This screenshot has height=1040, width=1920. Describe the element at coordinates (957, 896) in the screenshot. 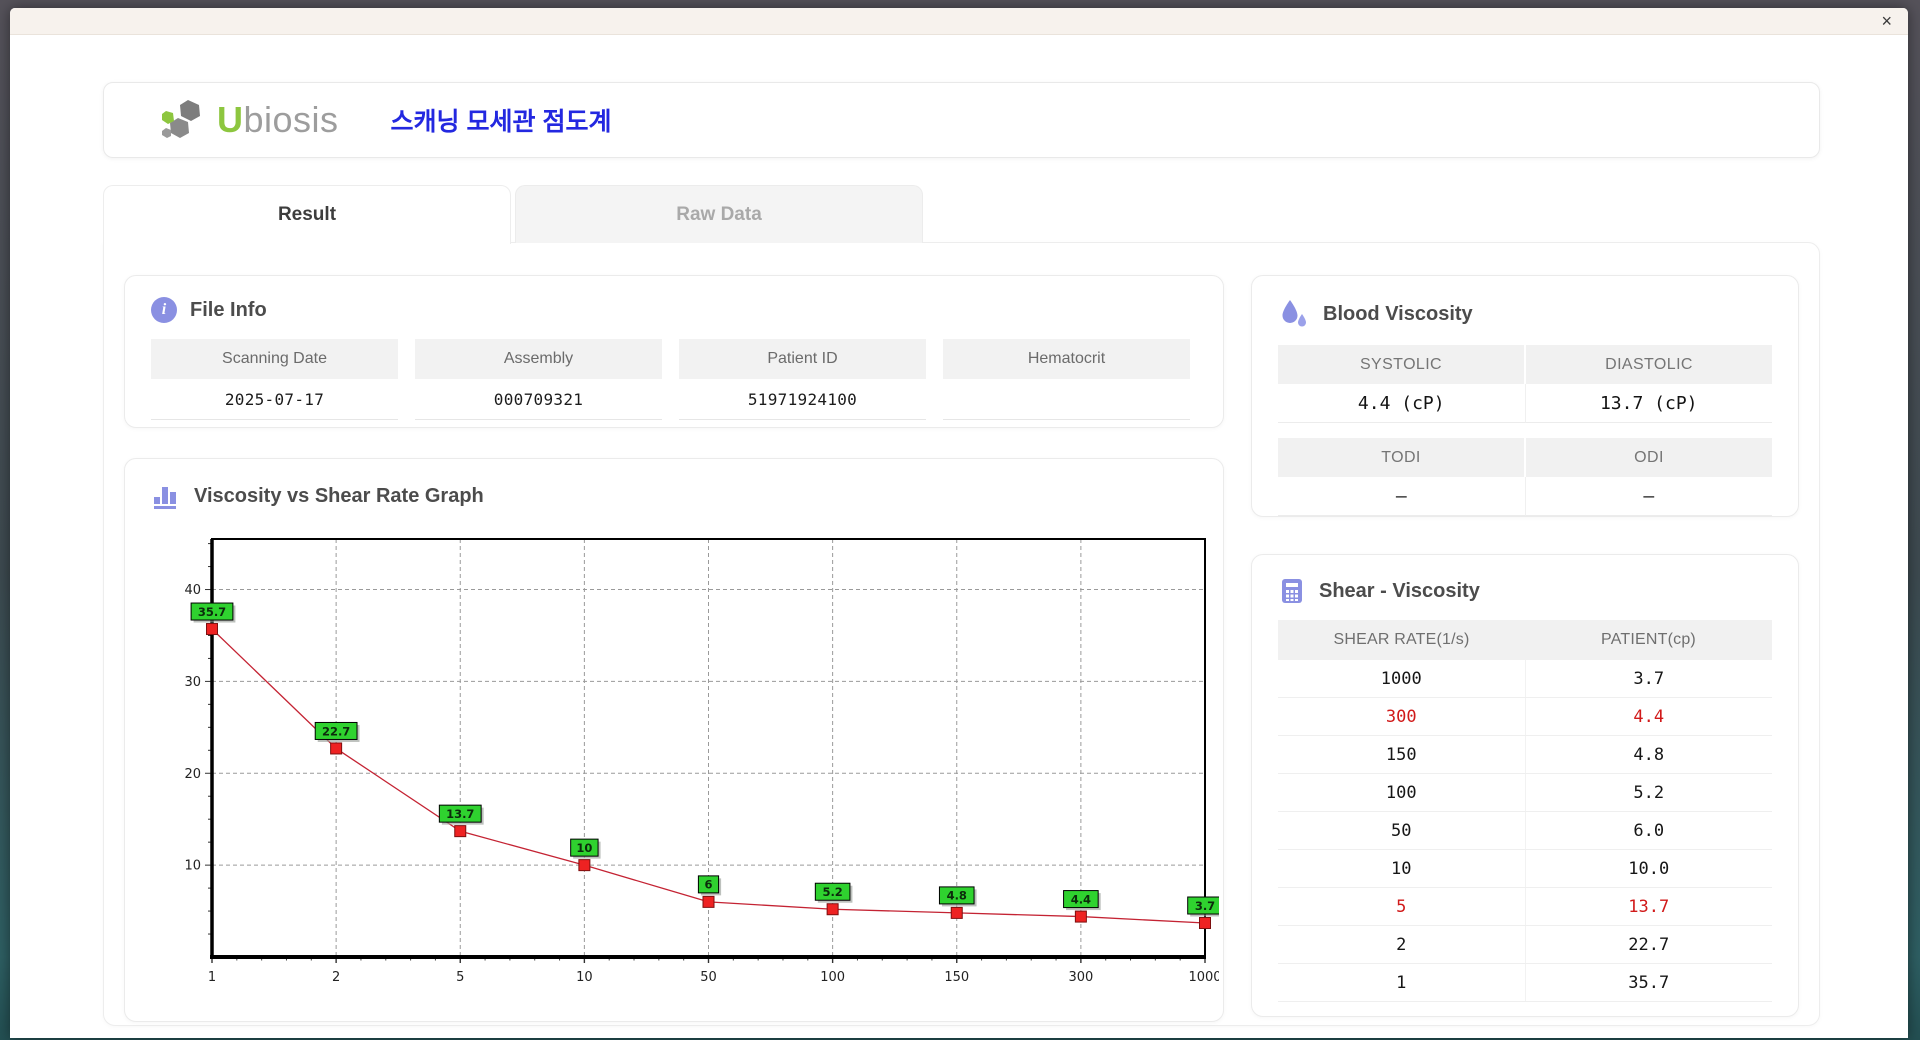

I see `svg-text: 4.8` at that location.